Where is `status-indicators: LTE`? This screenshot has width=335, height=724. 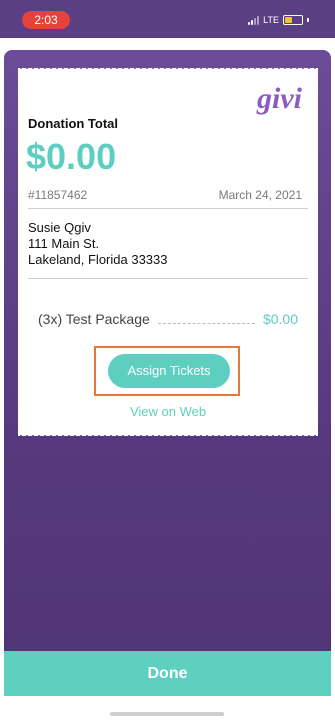
status-indicators: LTE is located at coordinates (278, 20).